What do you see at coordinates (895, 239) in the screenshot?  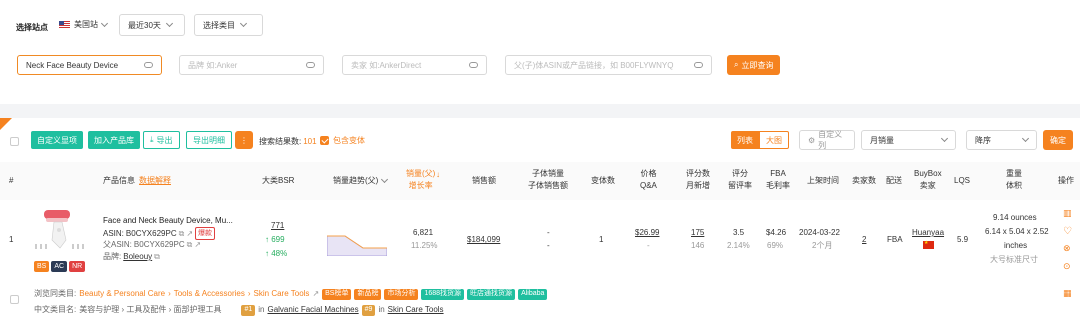 I see `delivery-value: FBA` at bounding box center [895, 239].